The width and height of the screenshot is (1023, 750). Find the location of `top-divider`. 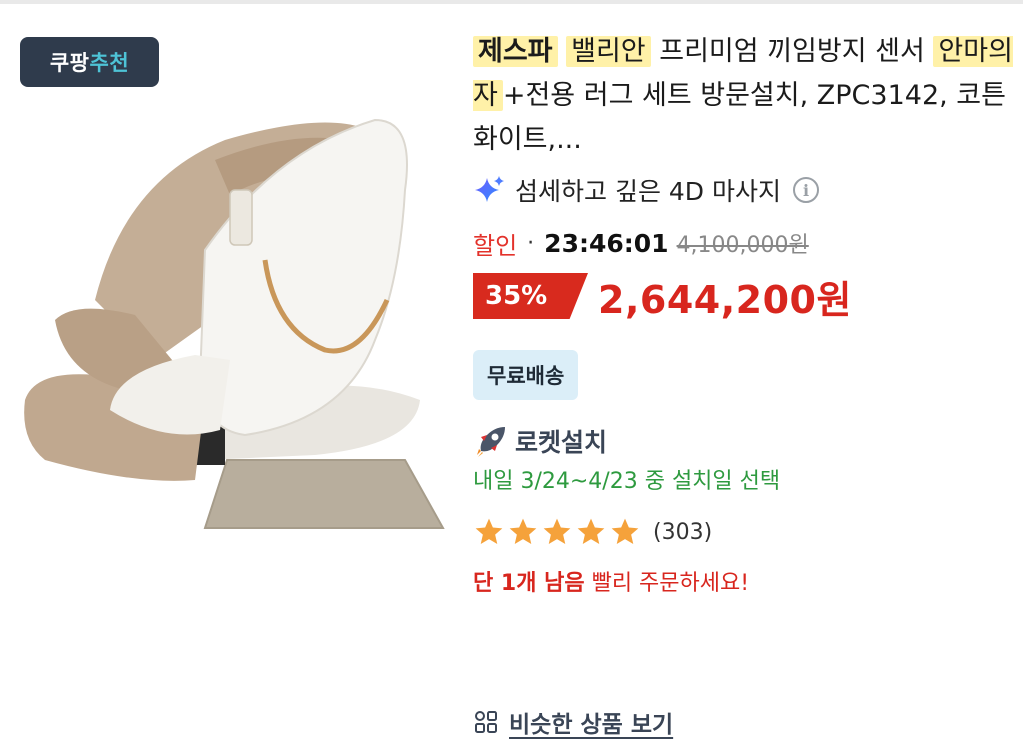

top-divider is located at coordinates (511, 2).